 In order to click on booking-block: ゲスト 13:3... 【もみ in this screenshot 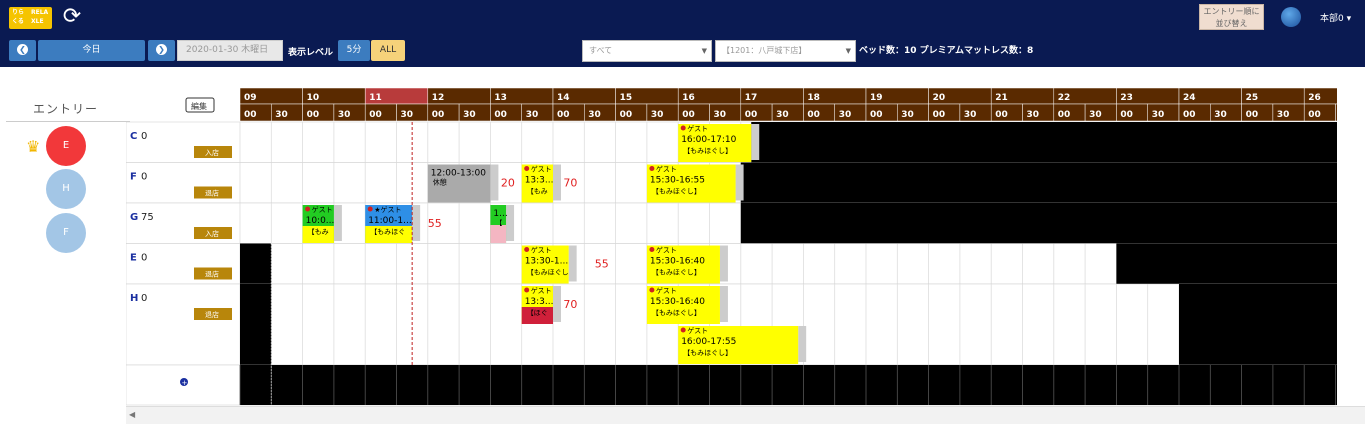, I will do `click(541, 183)`.